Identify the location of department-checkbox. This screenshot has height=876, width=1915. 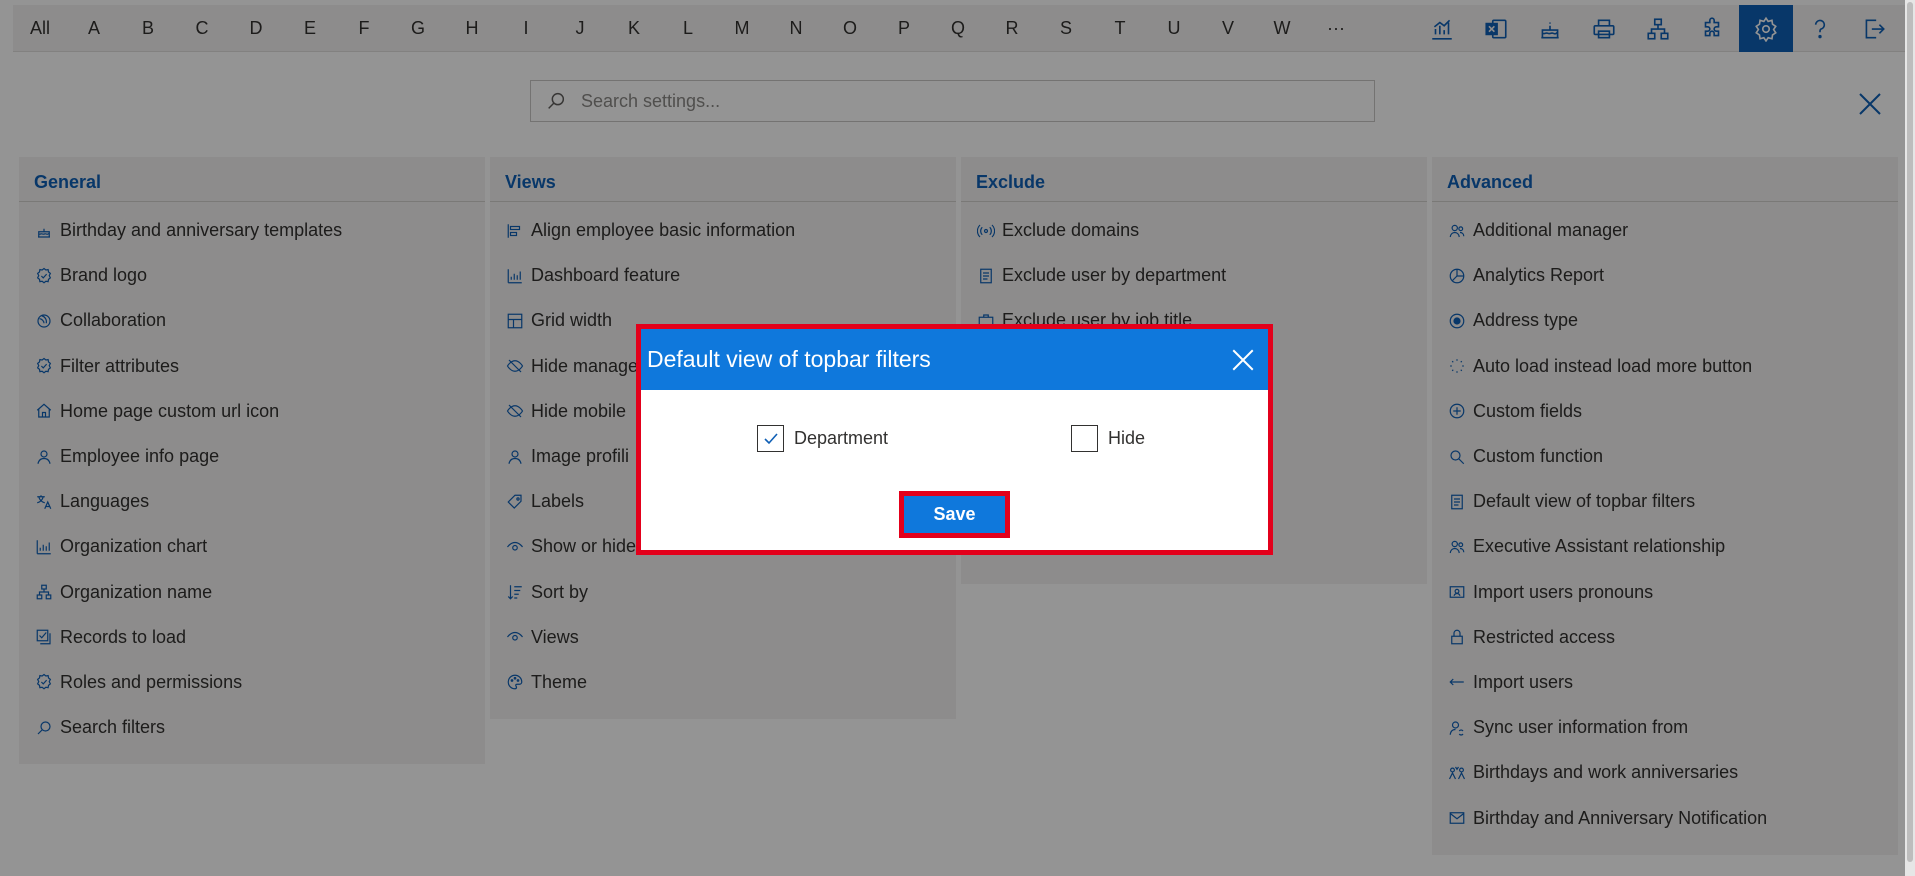
(770, 438).